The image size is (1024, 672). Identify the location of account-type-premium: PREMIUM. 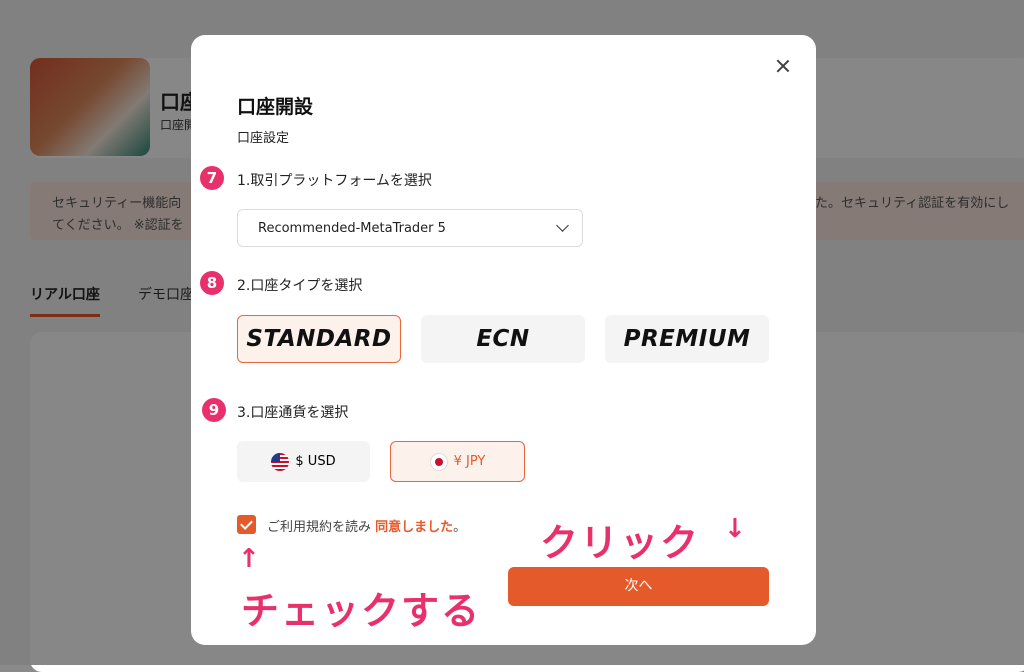
(687, 339).